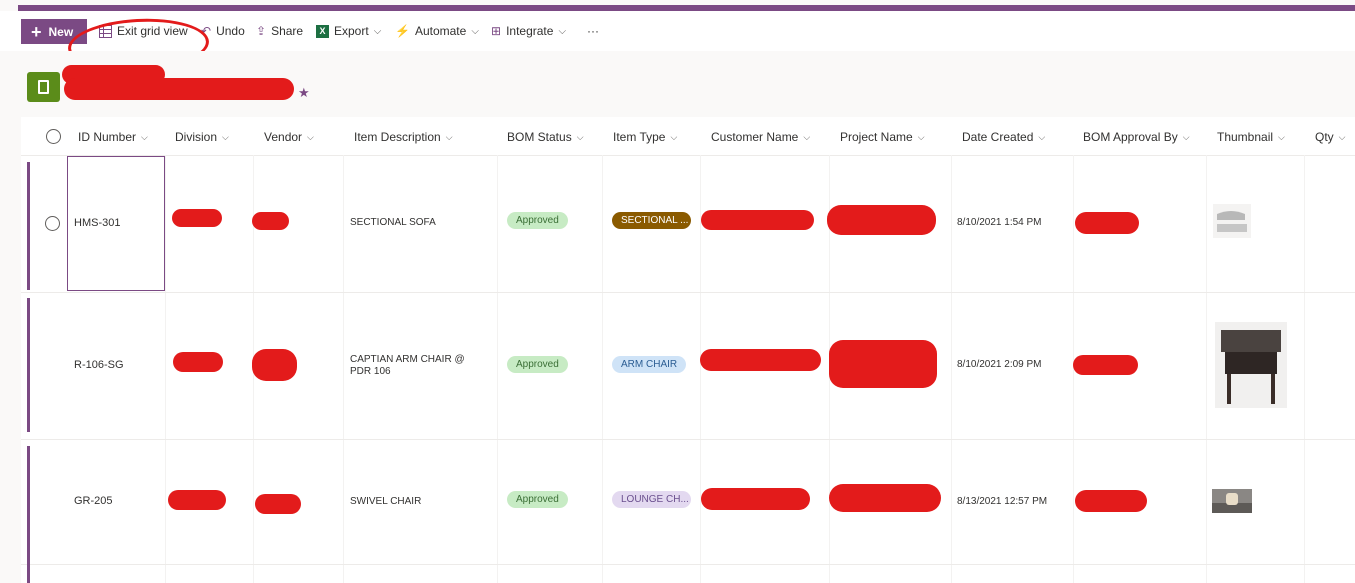  I want to click on column-label: BOM Approval By, so click(1130, 137).